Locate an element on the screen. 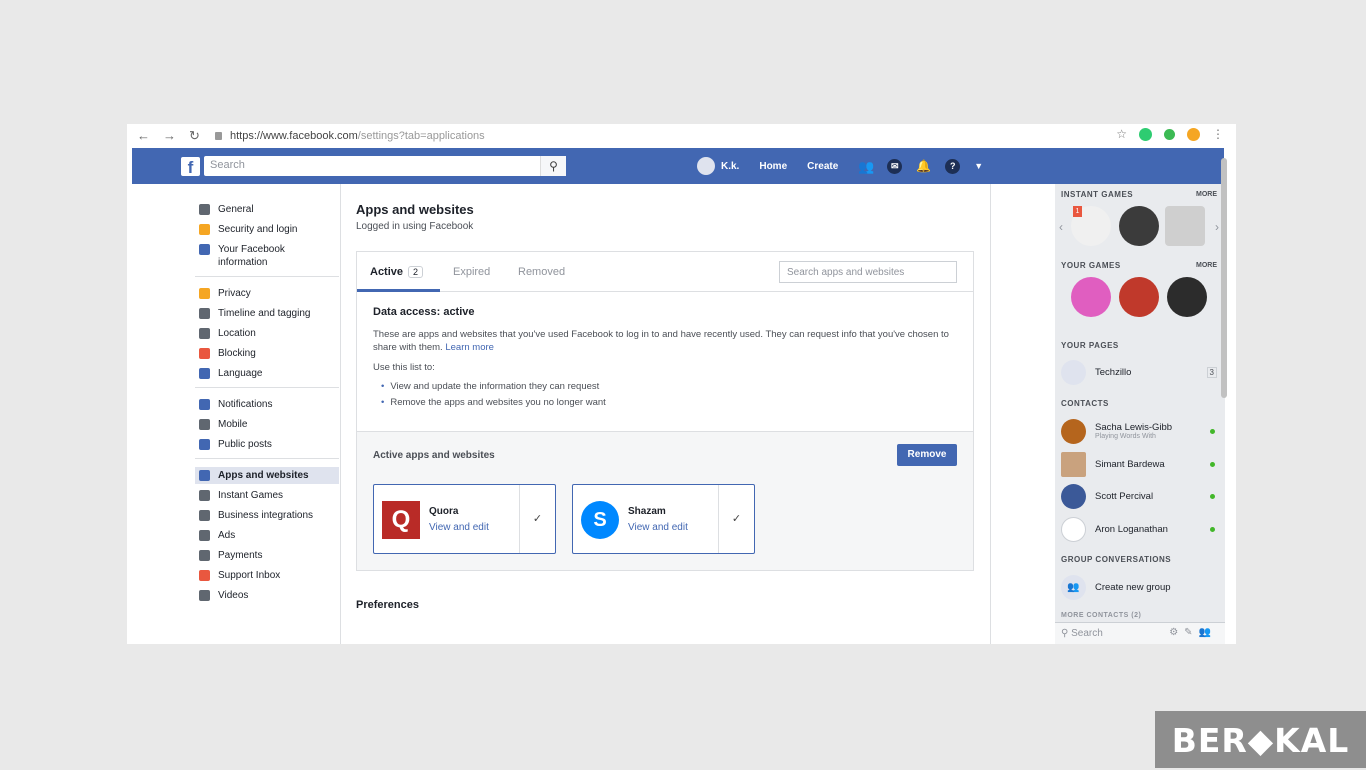 This screenshot has height=770, width=1366. reload-icon: ↻ is located at coordinates (194, 136).